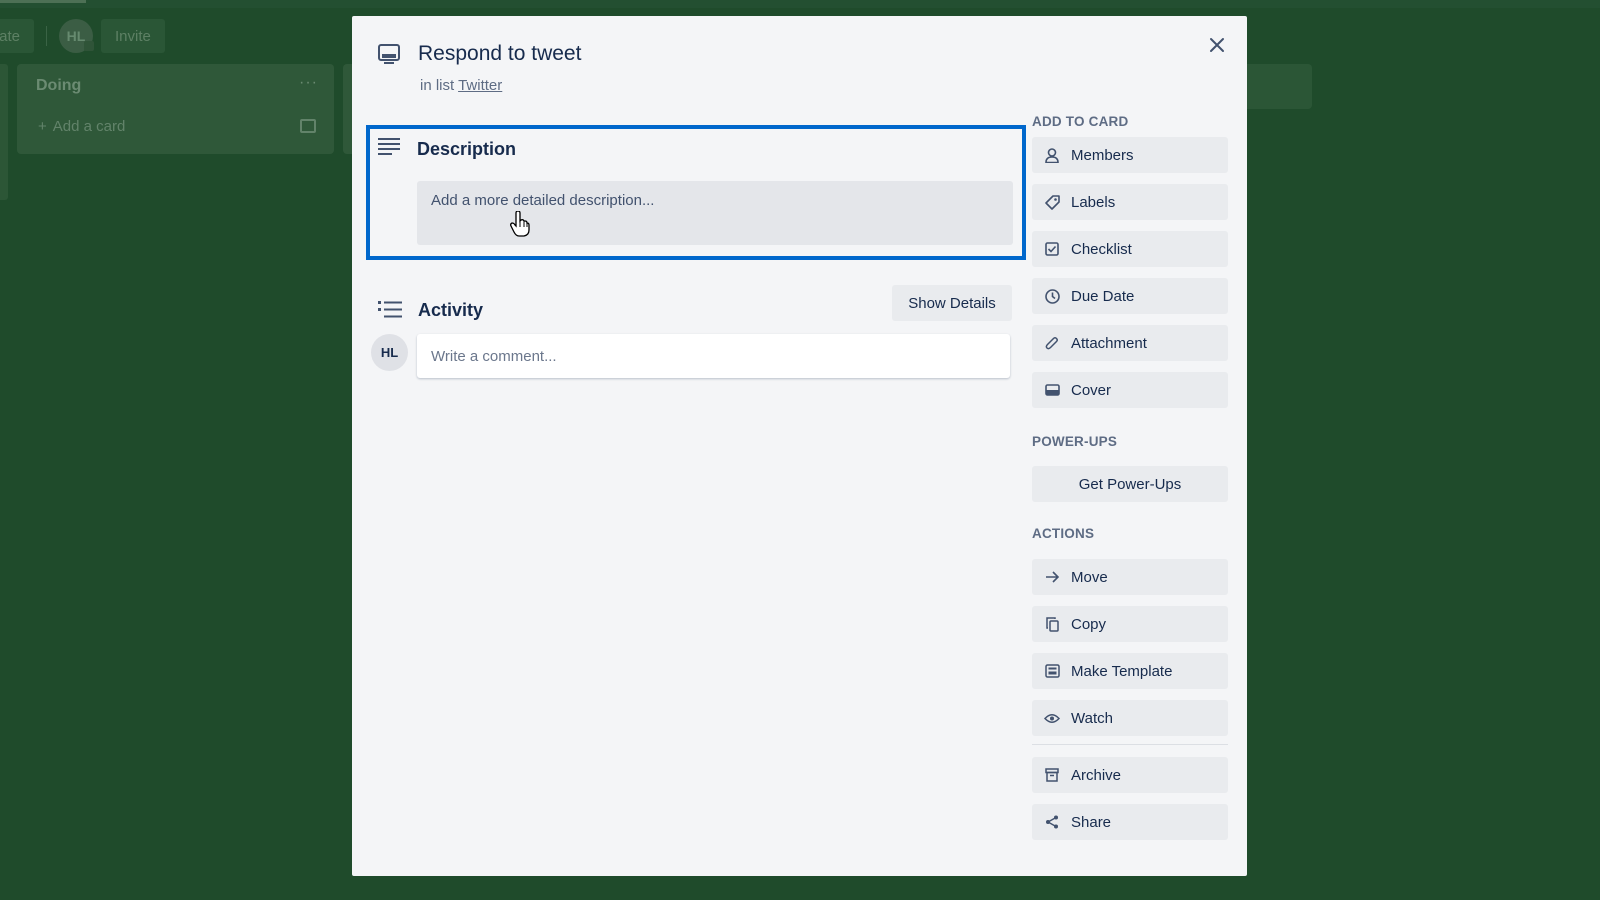 This screenshot has height=900, width=1600. I want to click on person-icon, so click(1052, 155).